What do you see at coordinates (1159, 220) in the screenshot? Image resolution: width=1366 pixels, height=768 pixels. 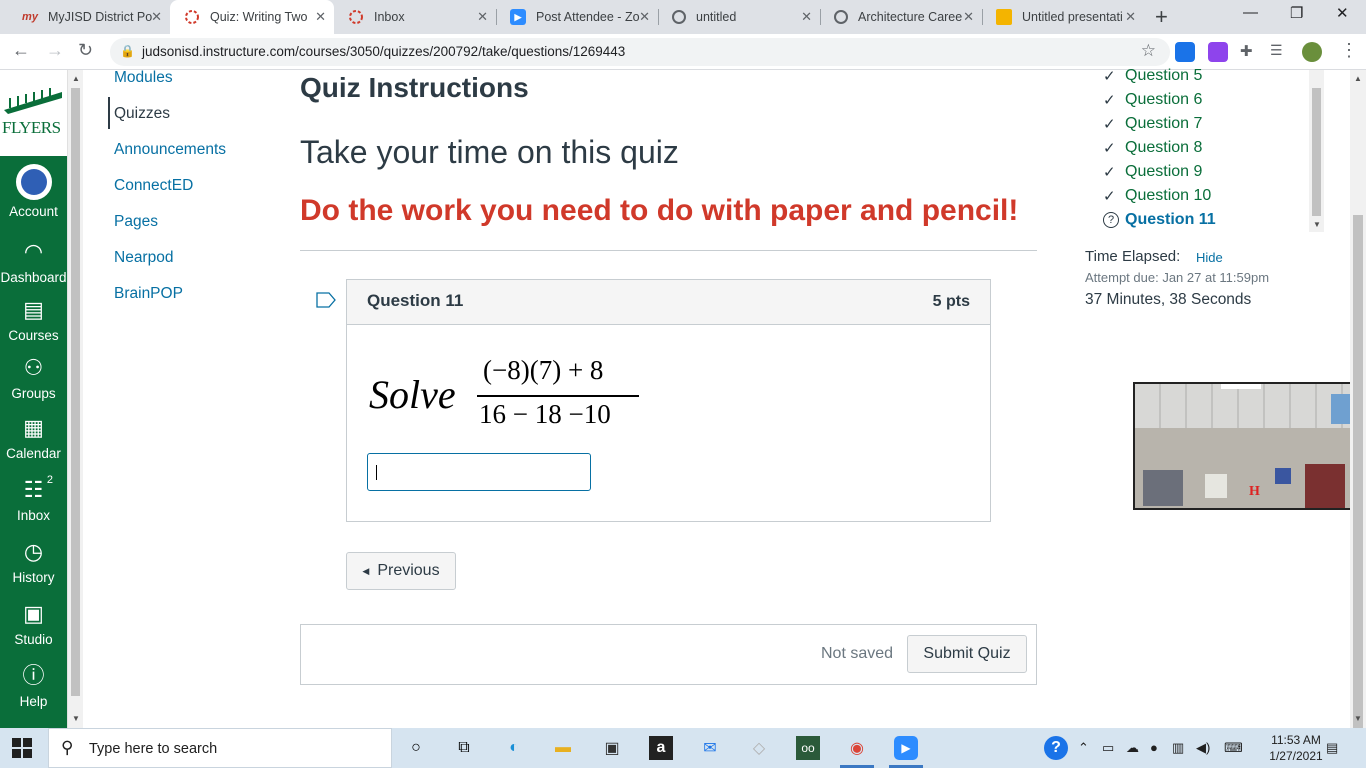 I see `question-link-11: ? Question 11` at bounding box center [1159, 220].